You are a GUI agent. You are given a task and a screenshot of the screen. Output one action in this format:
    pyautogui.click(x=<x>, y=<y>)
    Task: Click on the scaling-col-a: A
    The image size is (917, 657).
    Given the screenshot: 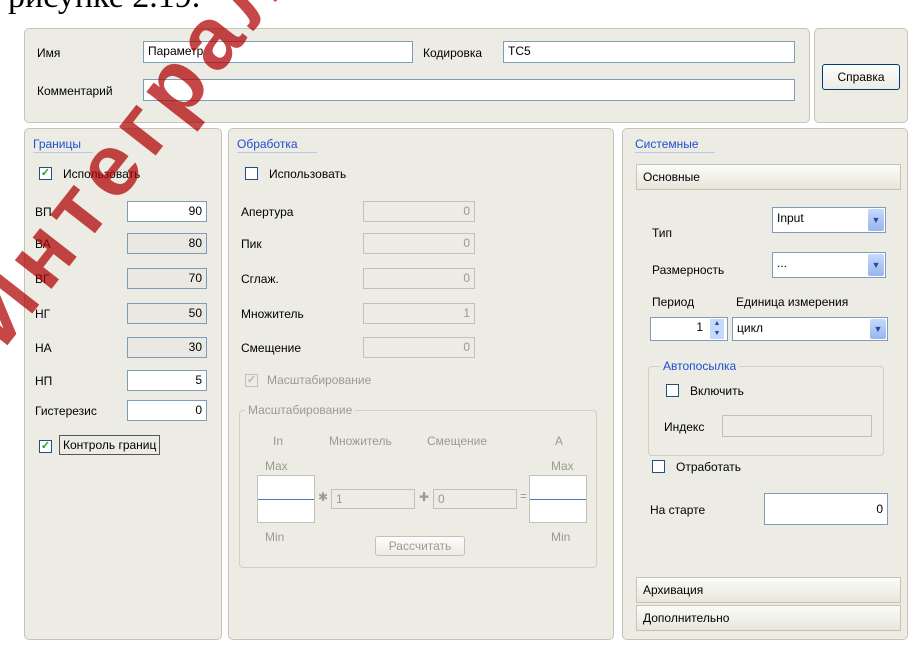 What is the action you would take?
    pyautogui.click(x=559, y=441)
    